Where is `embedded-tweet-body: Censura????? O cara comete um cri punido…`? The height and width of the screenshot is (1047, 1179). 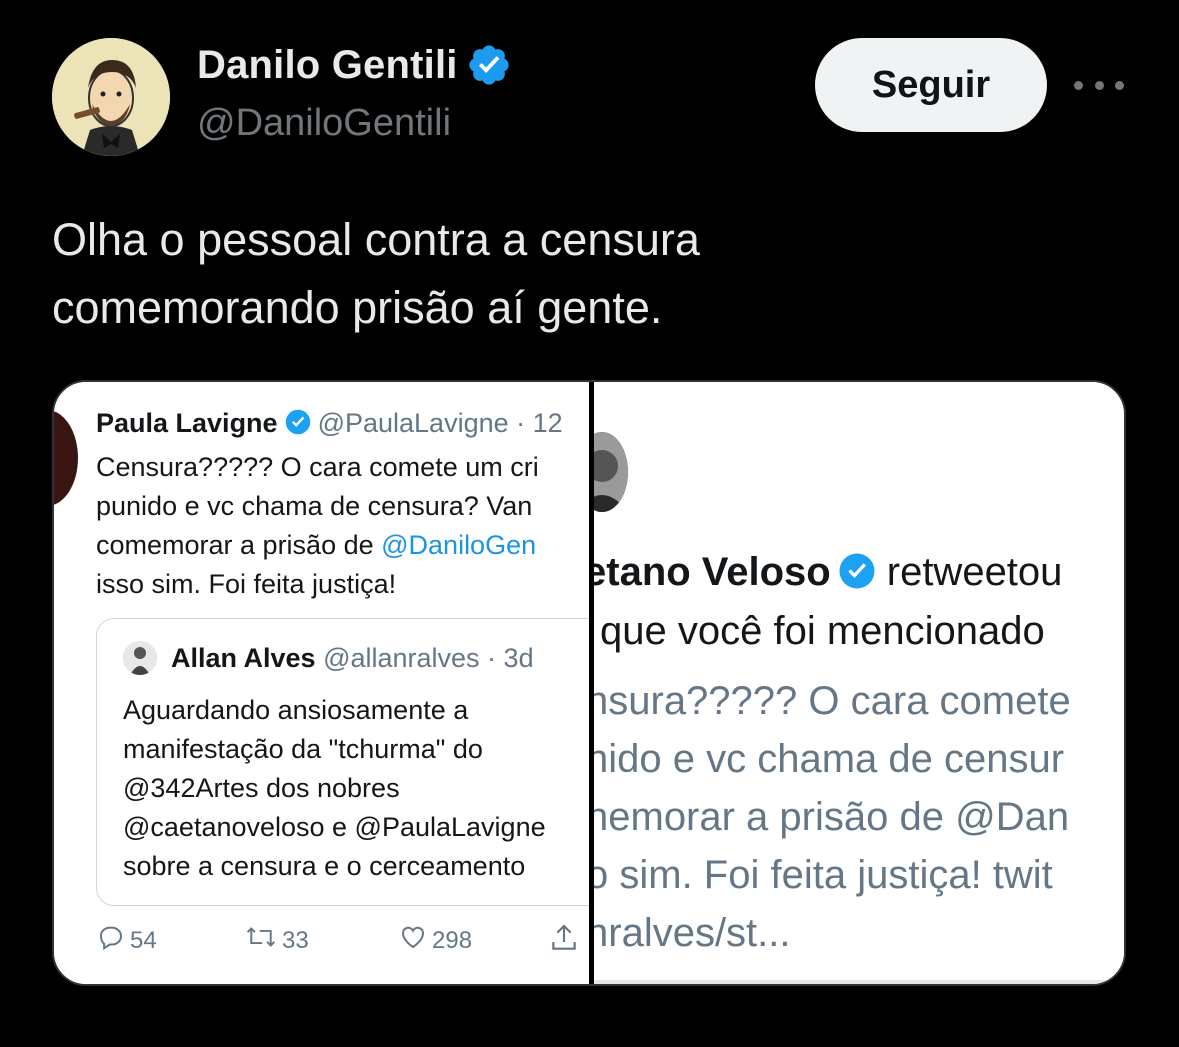
embedded-tweet-body: Censura????? O cara comete um cri punido… is located at coordinates (343, 526).